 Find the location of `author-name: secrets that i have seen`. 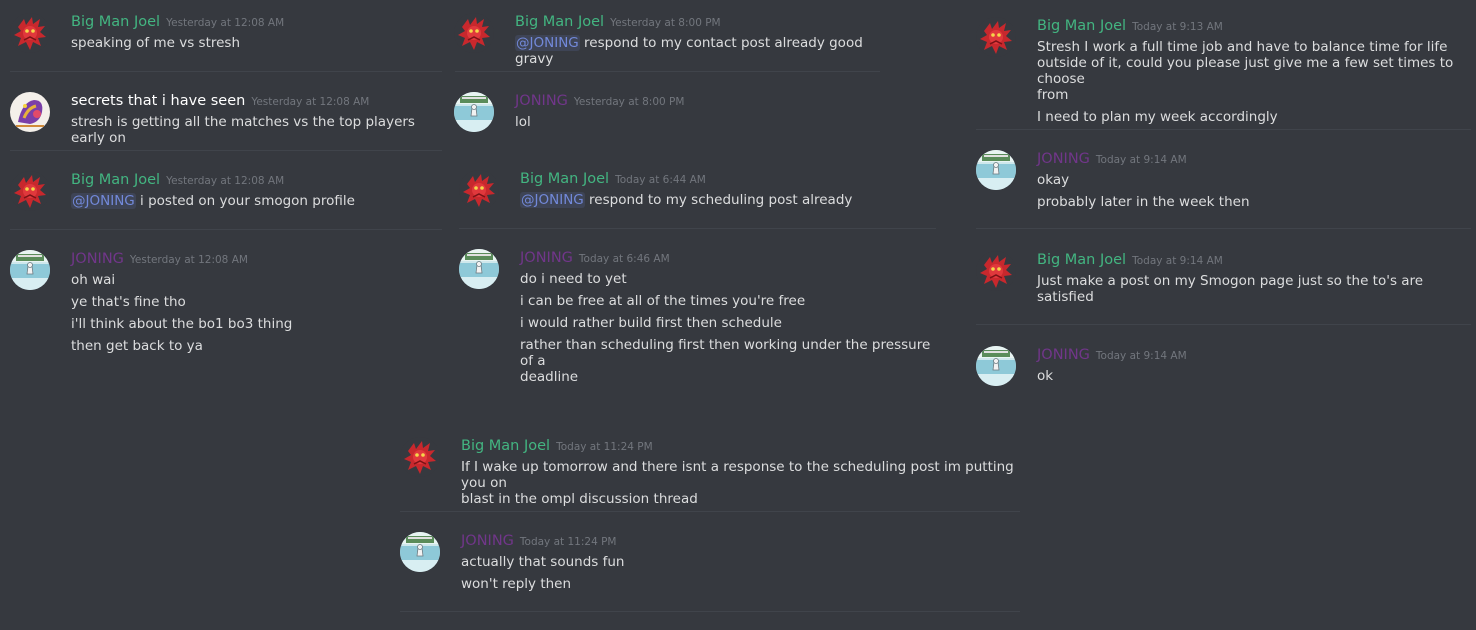

author-name: secrets that i have seen is located at coordinates (158, 101).